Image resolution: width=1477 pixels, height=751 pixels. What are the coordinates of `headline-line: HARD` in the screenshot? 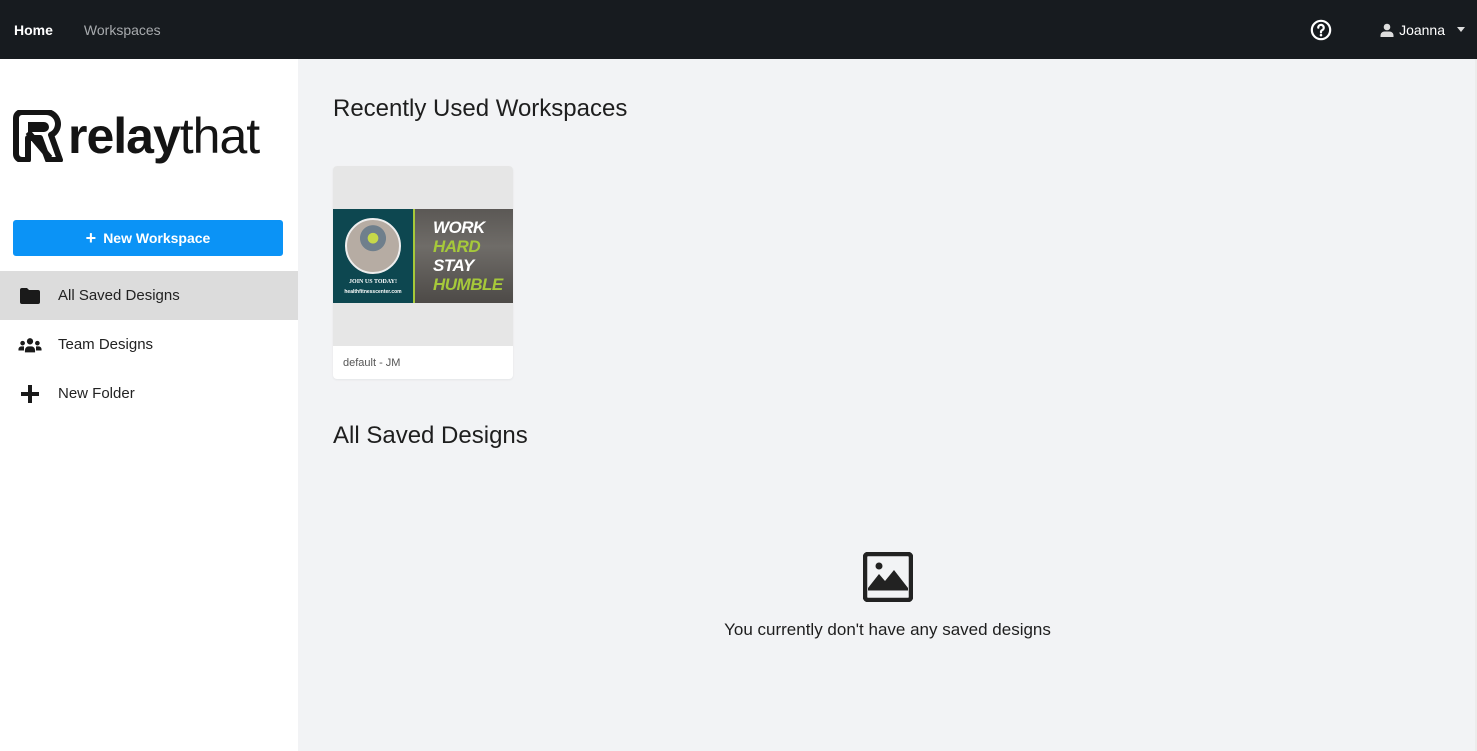 It's located at (457, 246).